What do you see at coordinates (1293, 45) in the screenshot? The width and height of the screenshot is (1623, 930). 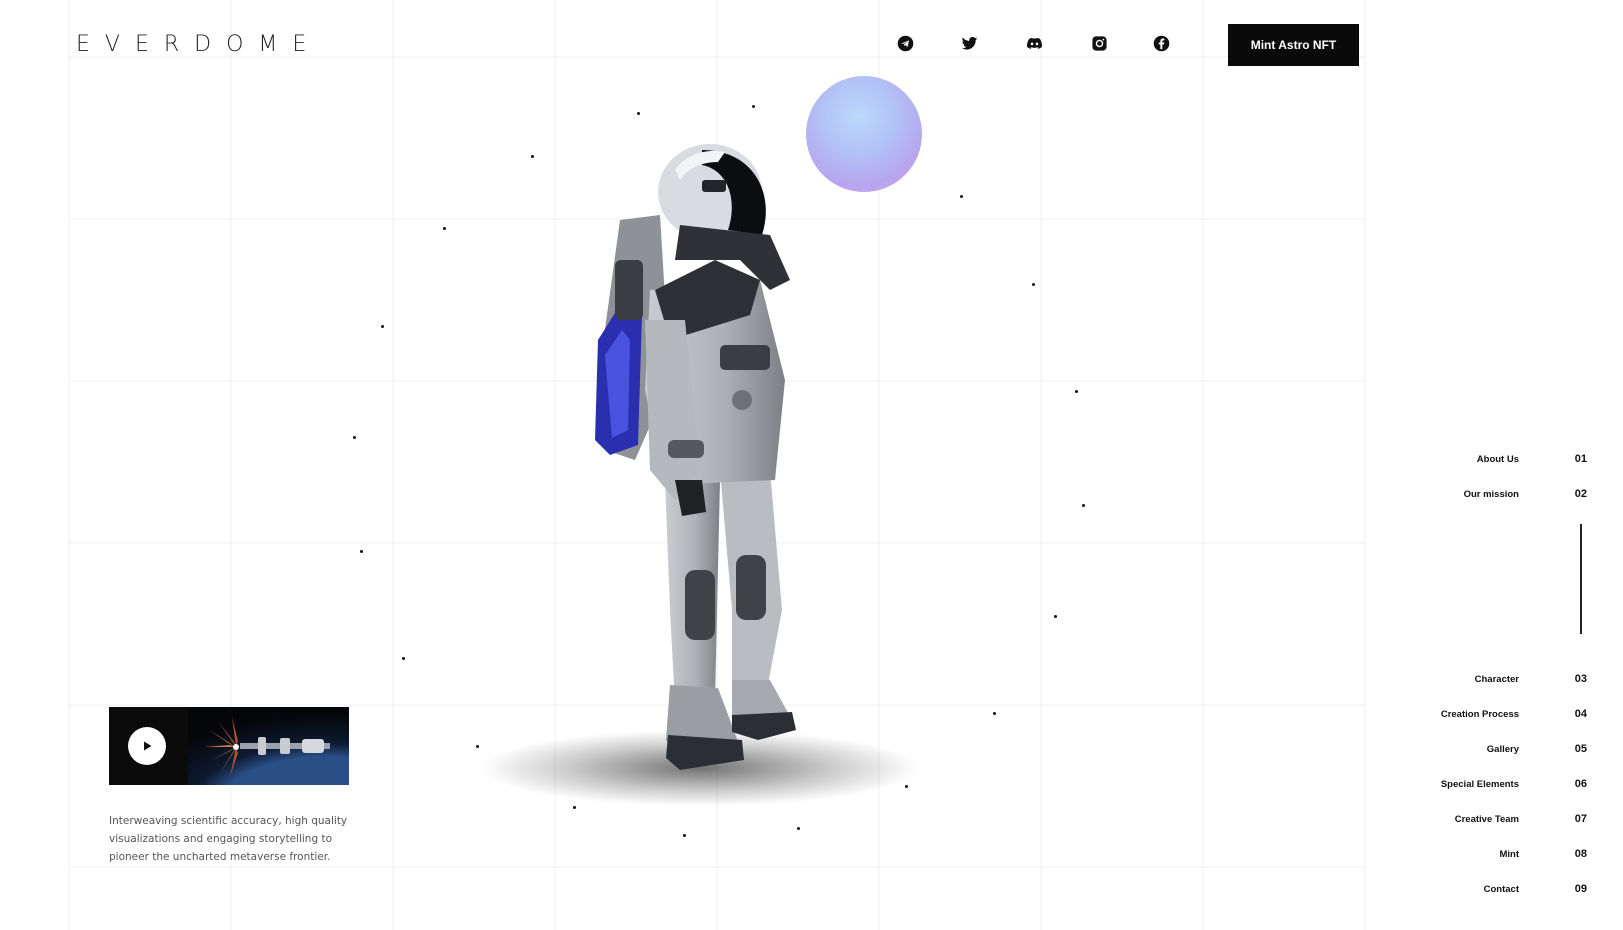 I see `mint-astro-nft-button: Mint Astro NFT` at bounding box center [1293, 45].